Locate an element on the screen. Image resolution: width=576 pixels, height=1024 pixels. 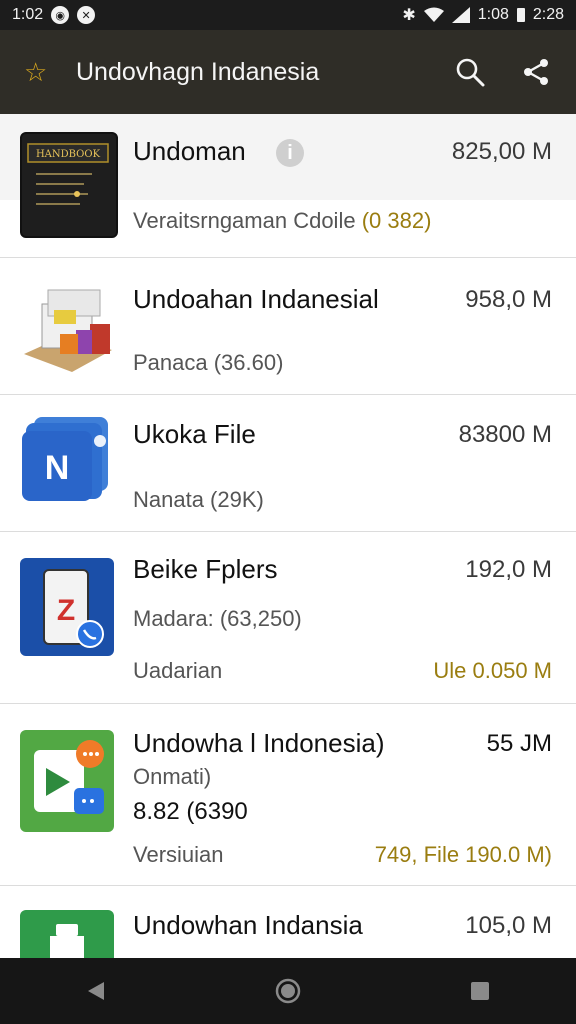
svg-text: N is located at coordinates (57, 468).